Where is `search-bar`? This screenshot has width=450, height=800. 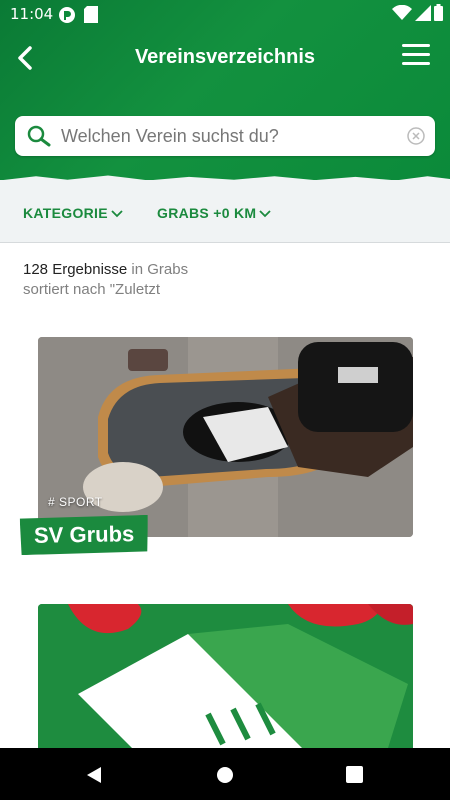
search-bar is located at coordinates (225, 136).